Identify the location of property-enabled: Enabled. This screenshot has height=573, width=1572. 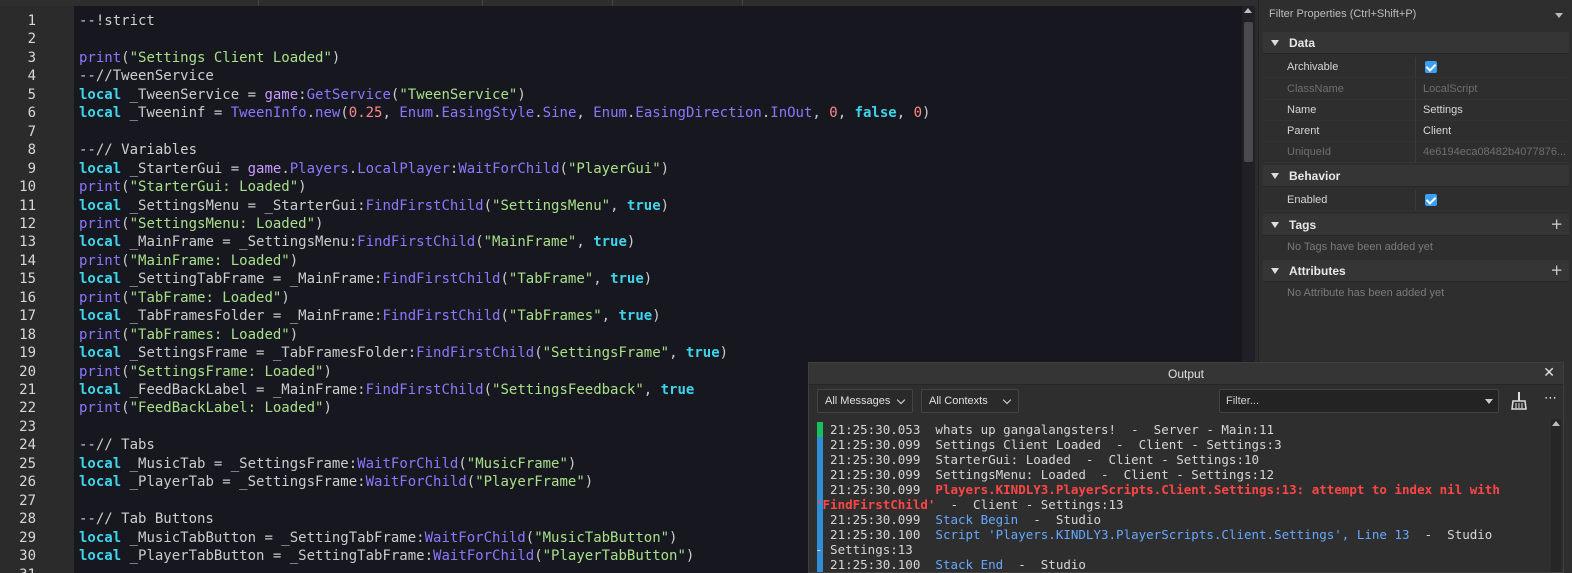
(1416, 200).